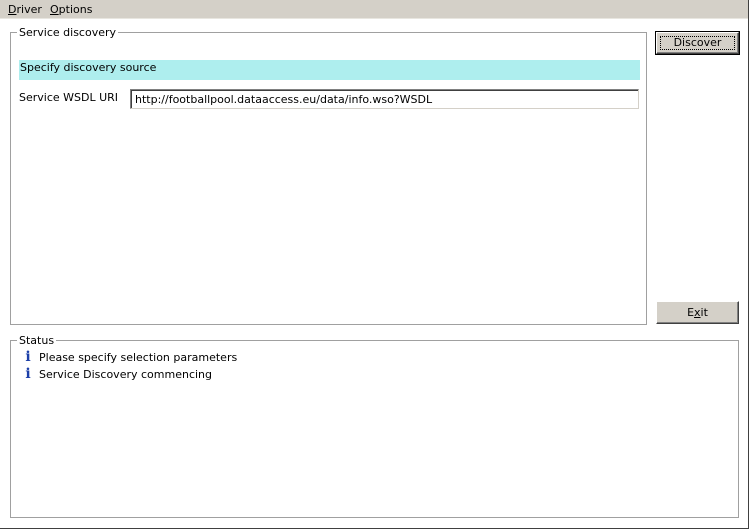  What do you see at coordinates (697, 312) in the screenshot?
I see `exit-button: Exit` at bounding box center [697, 312].